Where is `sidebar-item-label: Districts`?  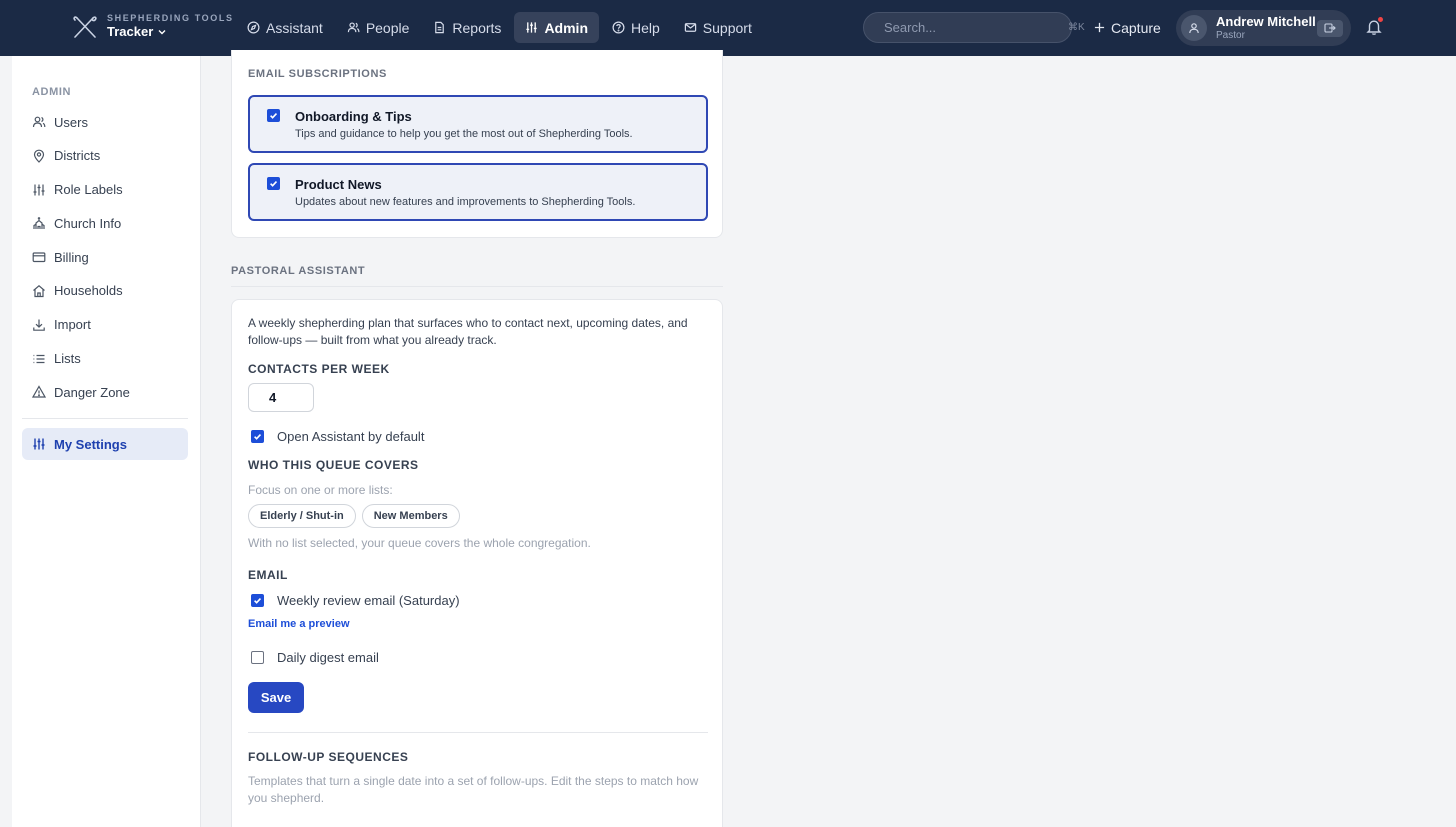 sidebar-item-label: Districts is located at coordinates (77, 156).